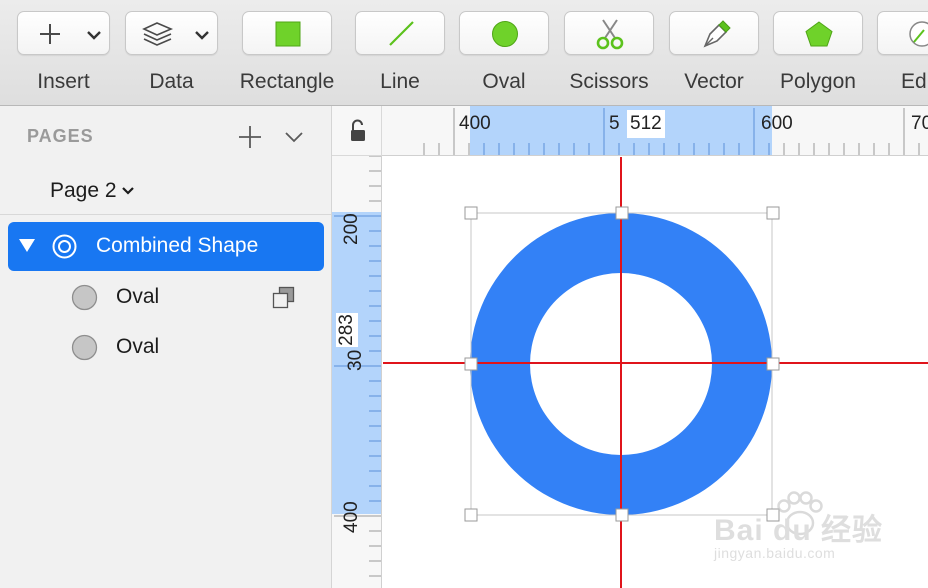  I want to click on boolean-subtract-icon, so click(284, 298).